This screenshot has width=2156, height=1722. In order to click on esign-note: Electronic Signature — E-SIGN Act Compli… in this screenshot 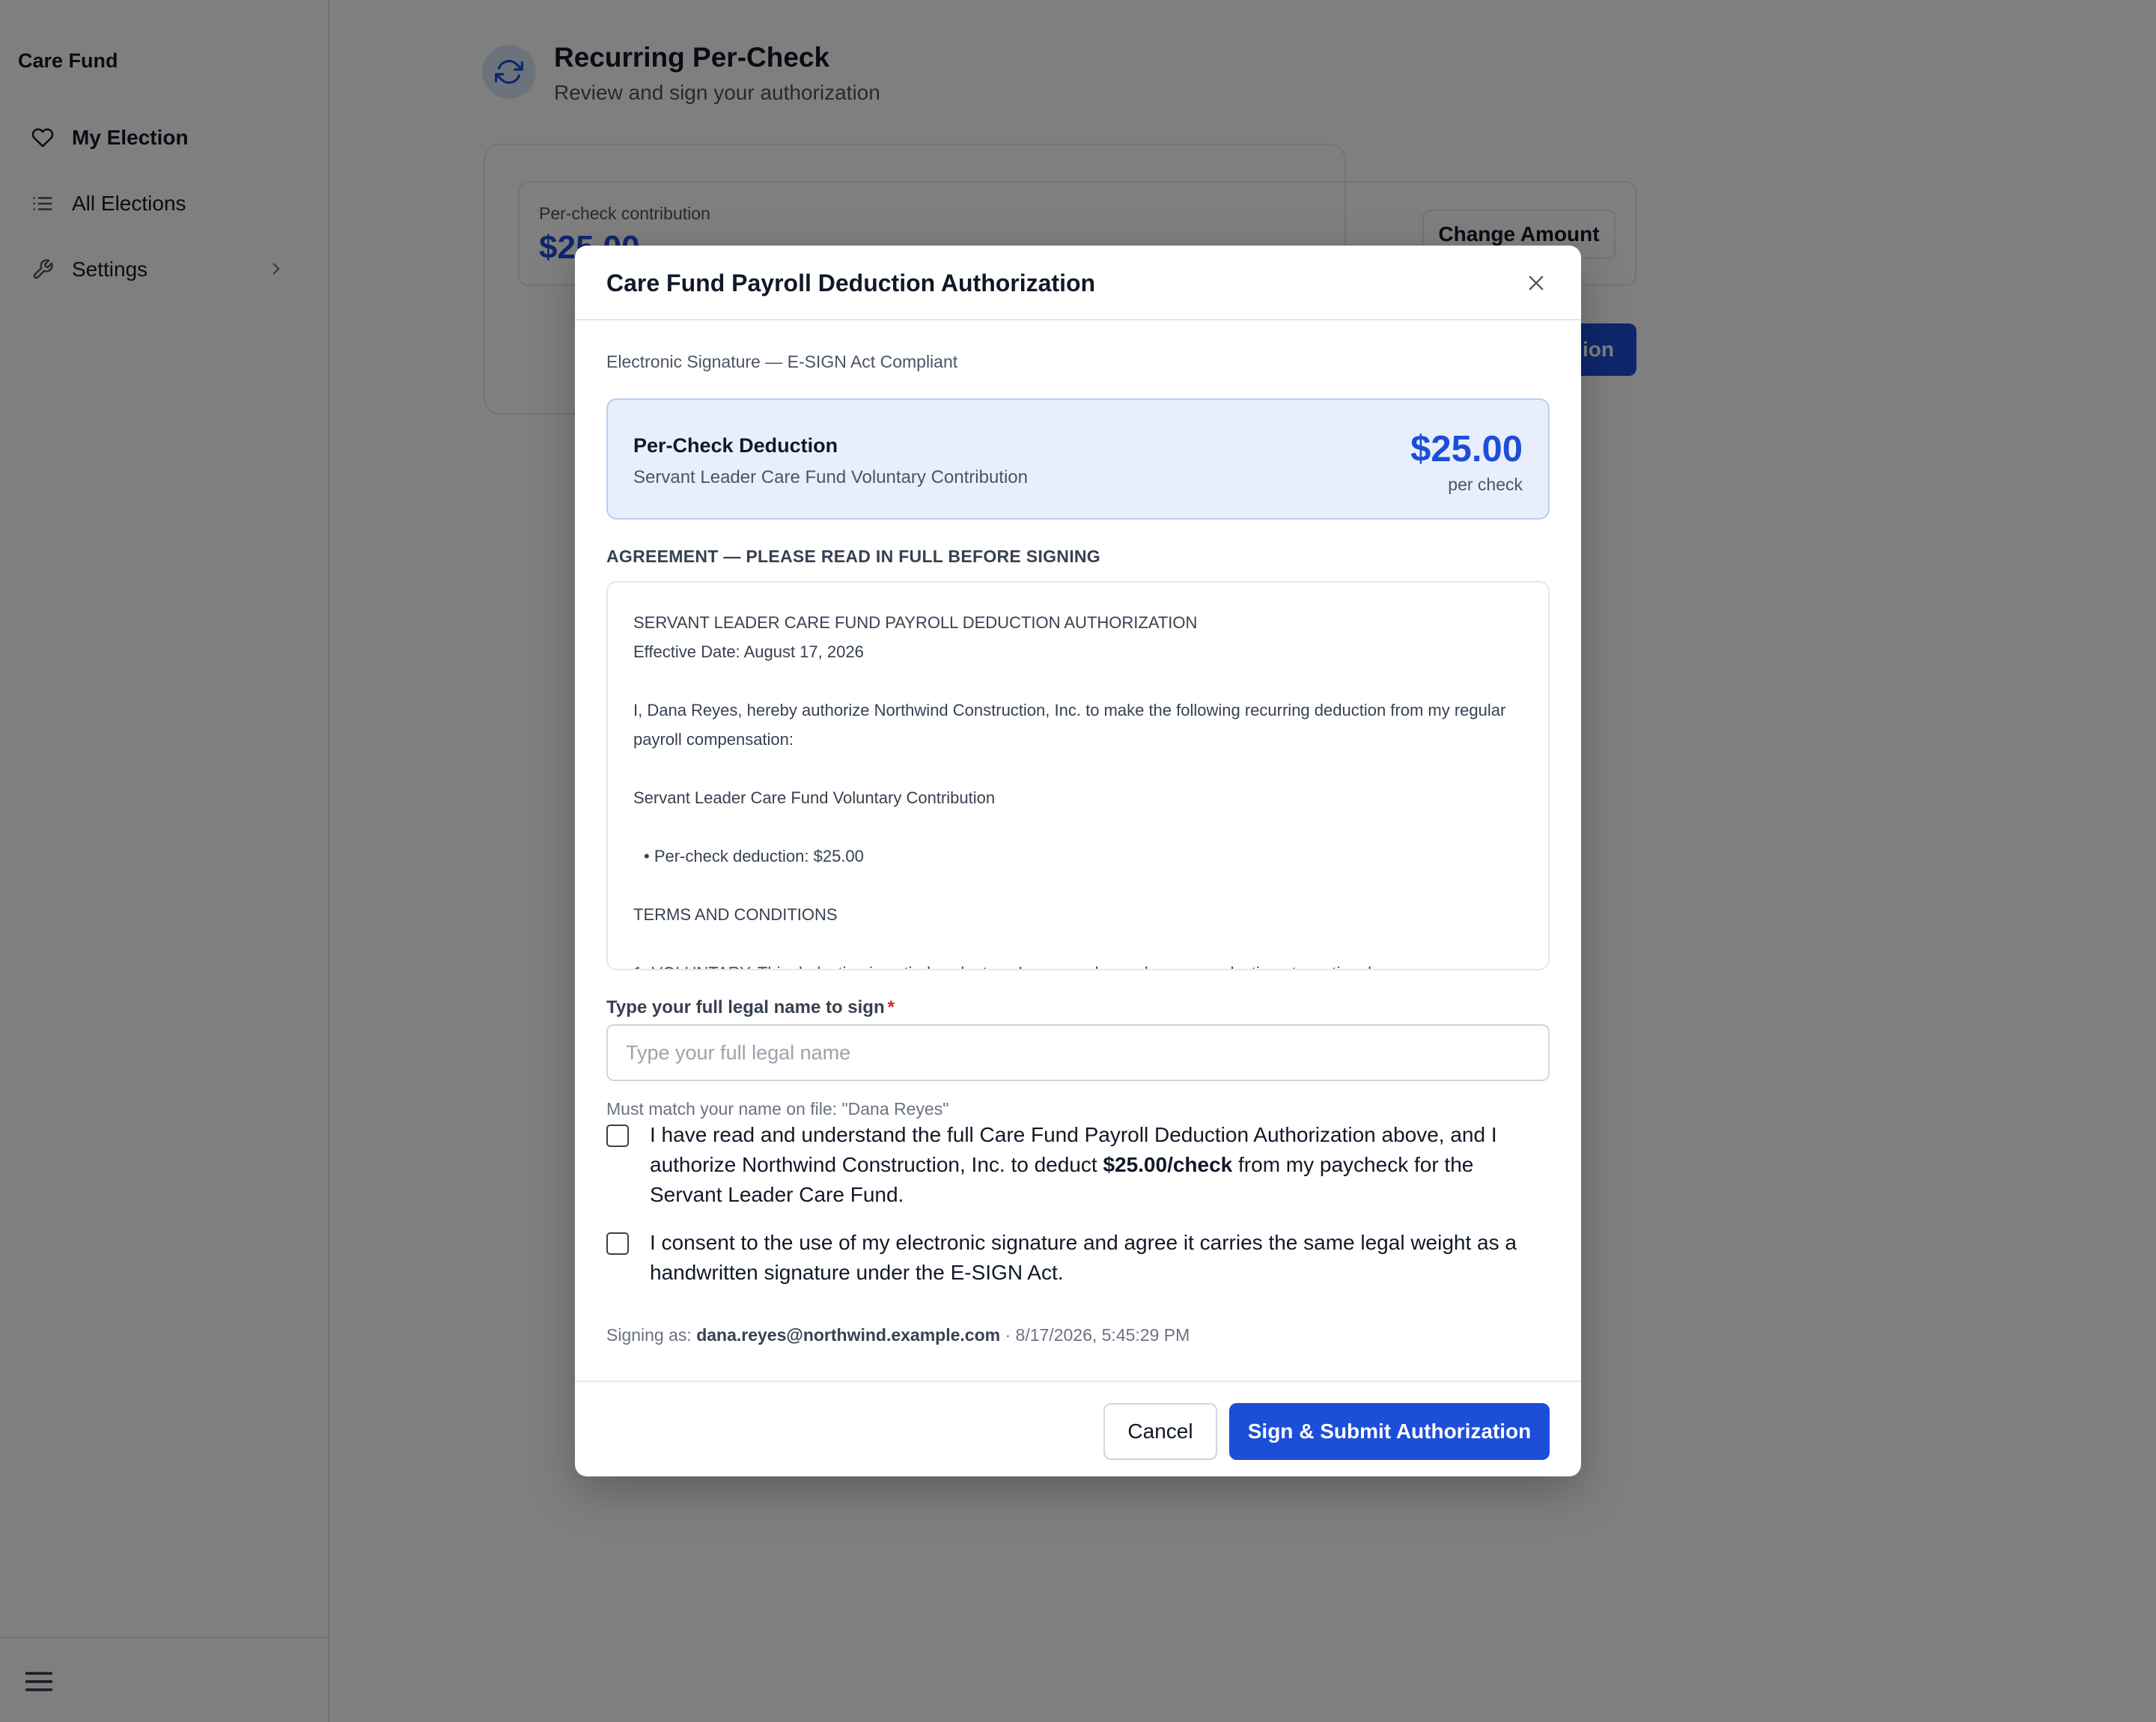, I will do `click(782, 361)`.